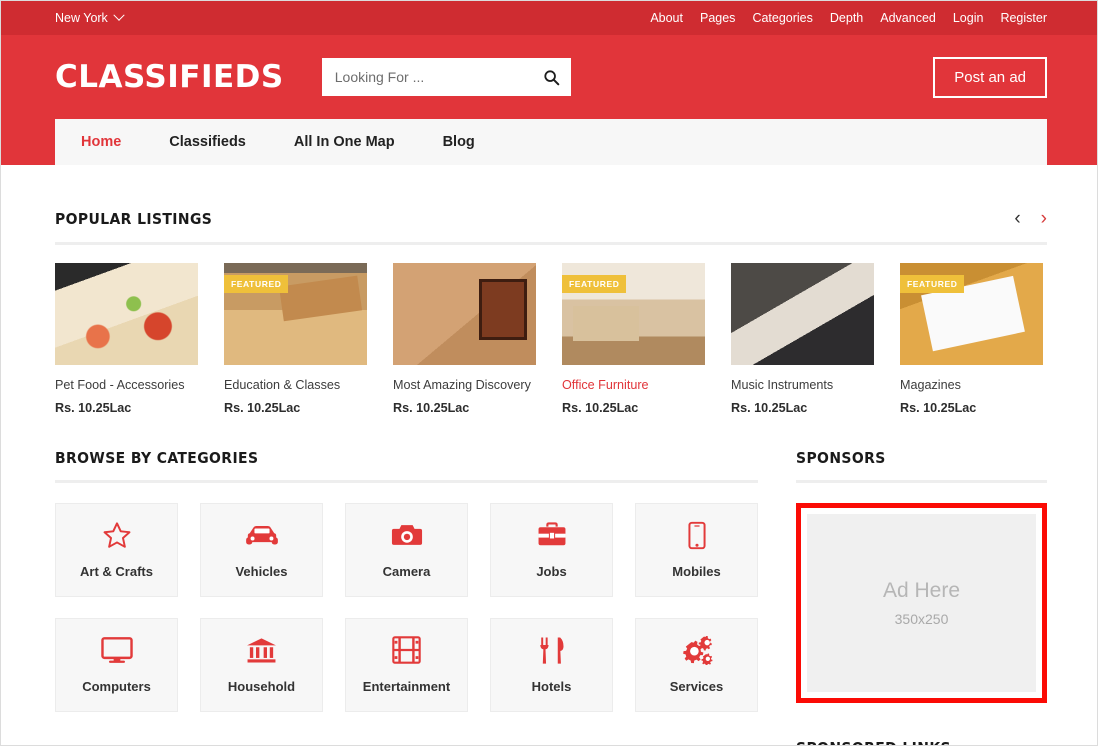 This screenshot has height=746, width=1098. What do you see at coordinates (464, 385) in the screenshot?
I see `listing-title: Most Amazing Discovery` at bounding box center [464, 385].